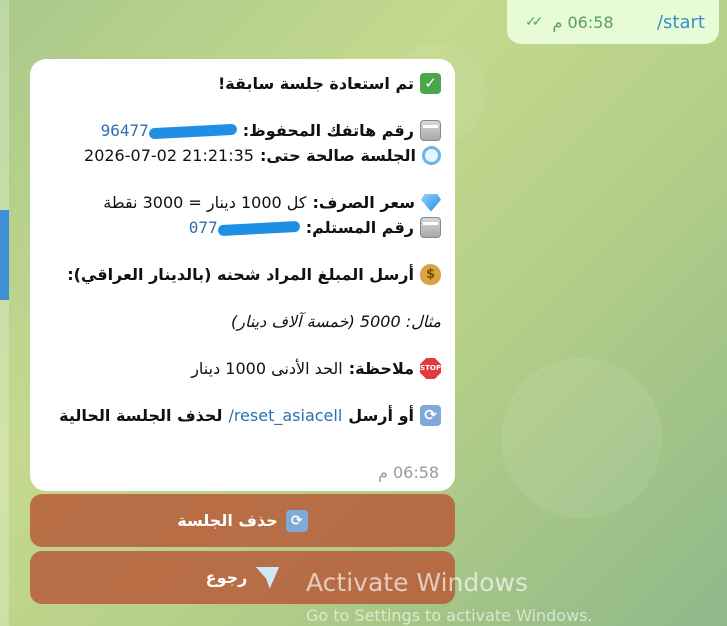  I want to click on gem-icon, so click(431, 202).